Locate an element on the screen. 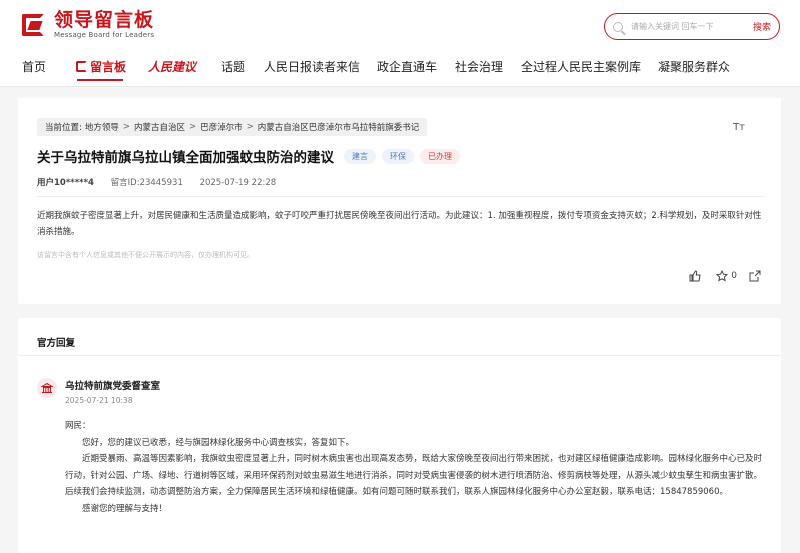 This screenshot has width=800, height=553. message-id: 留言ID:23445931 is located at coordinates (146, 183).